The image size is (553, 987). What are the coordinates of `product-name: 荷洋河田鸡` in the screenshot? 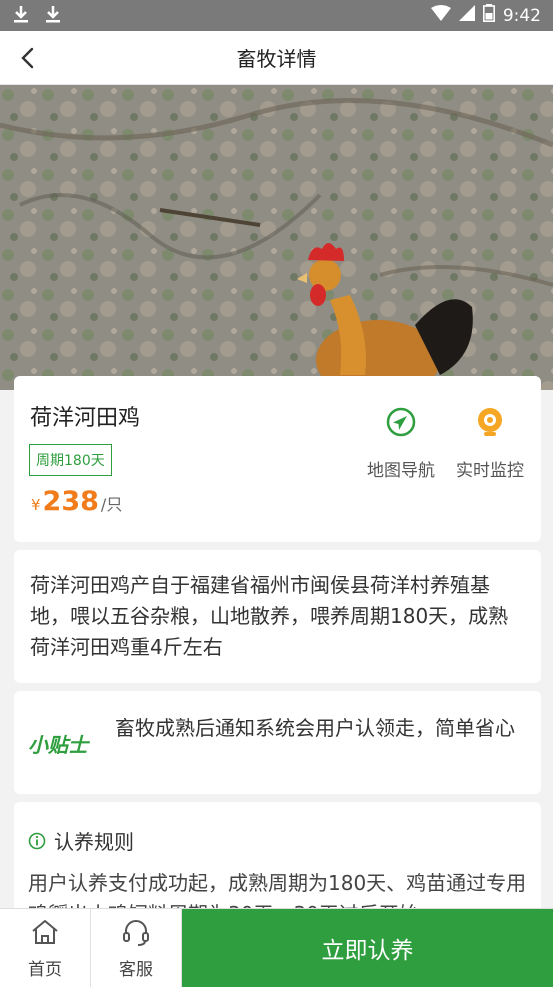 It's located at (85, 418).